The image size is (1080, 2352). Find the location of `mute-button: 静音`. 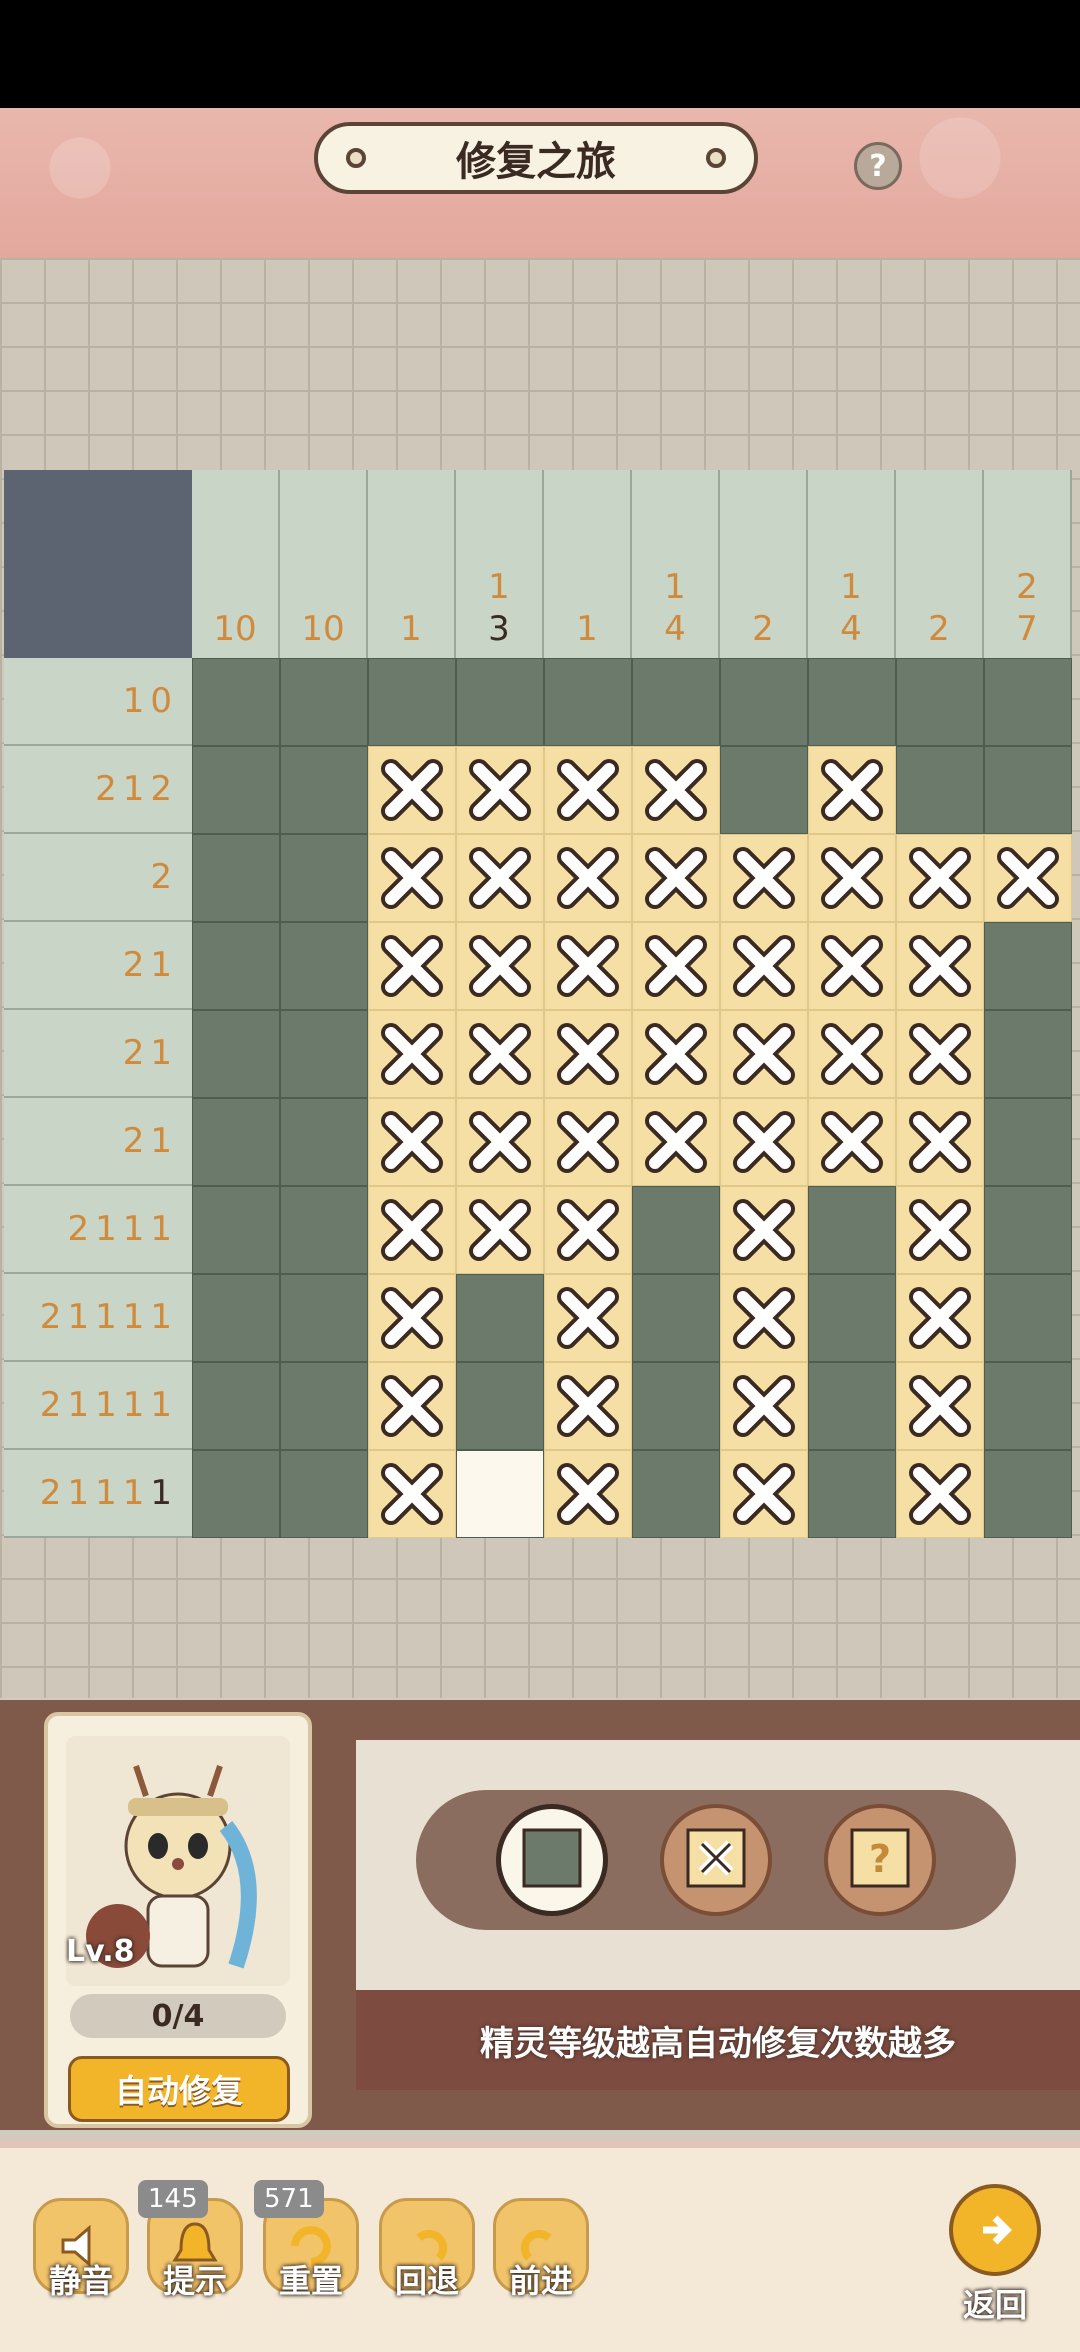

mute-button: 静音 is located at coordinates (81, 2253).